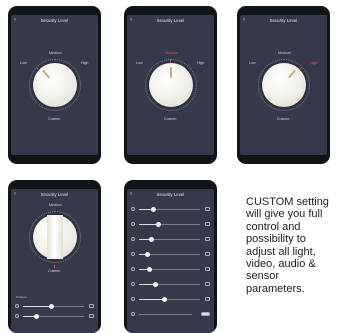 The height and width of the screenshot is (333, 338). I want to click on temperature-icon, so click(133, 299).